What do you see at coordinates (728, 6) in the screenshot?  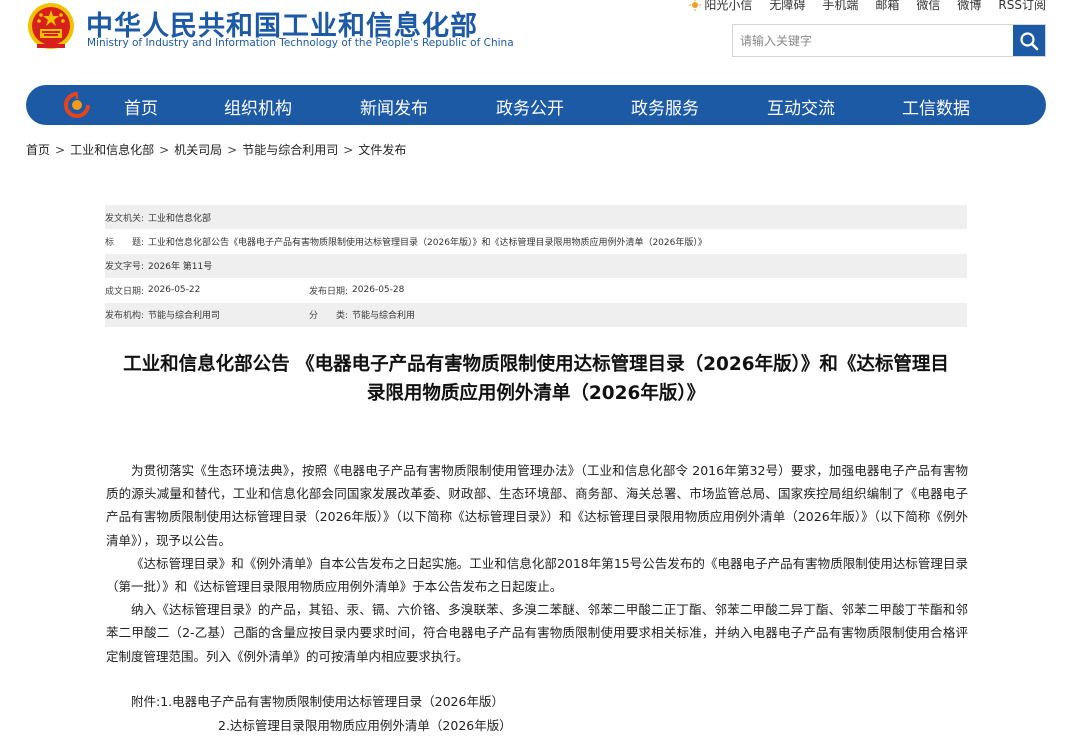 I see `top-link-label: 阳光小信` at bounding box center [728, 6].